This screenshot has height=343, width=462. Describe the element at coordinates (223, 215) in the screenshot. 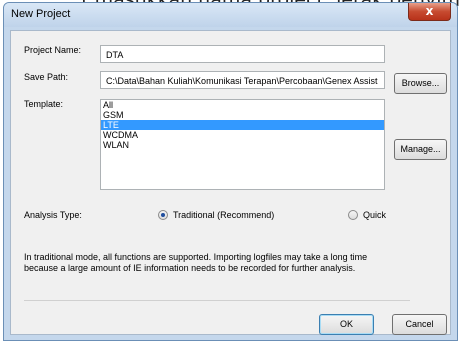

I see `radio-traditional-label: Traditional (Recommend)` at that location.